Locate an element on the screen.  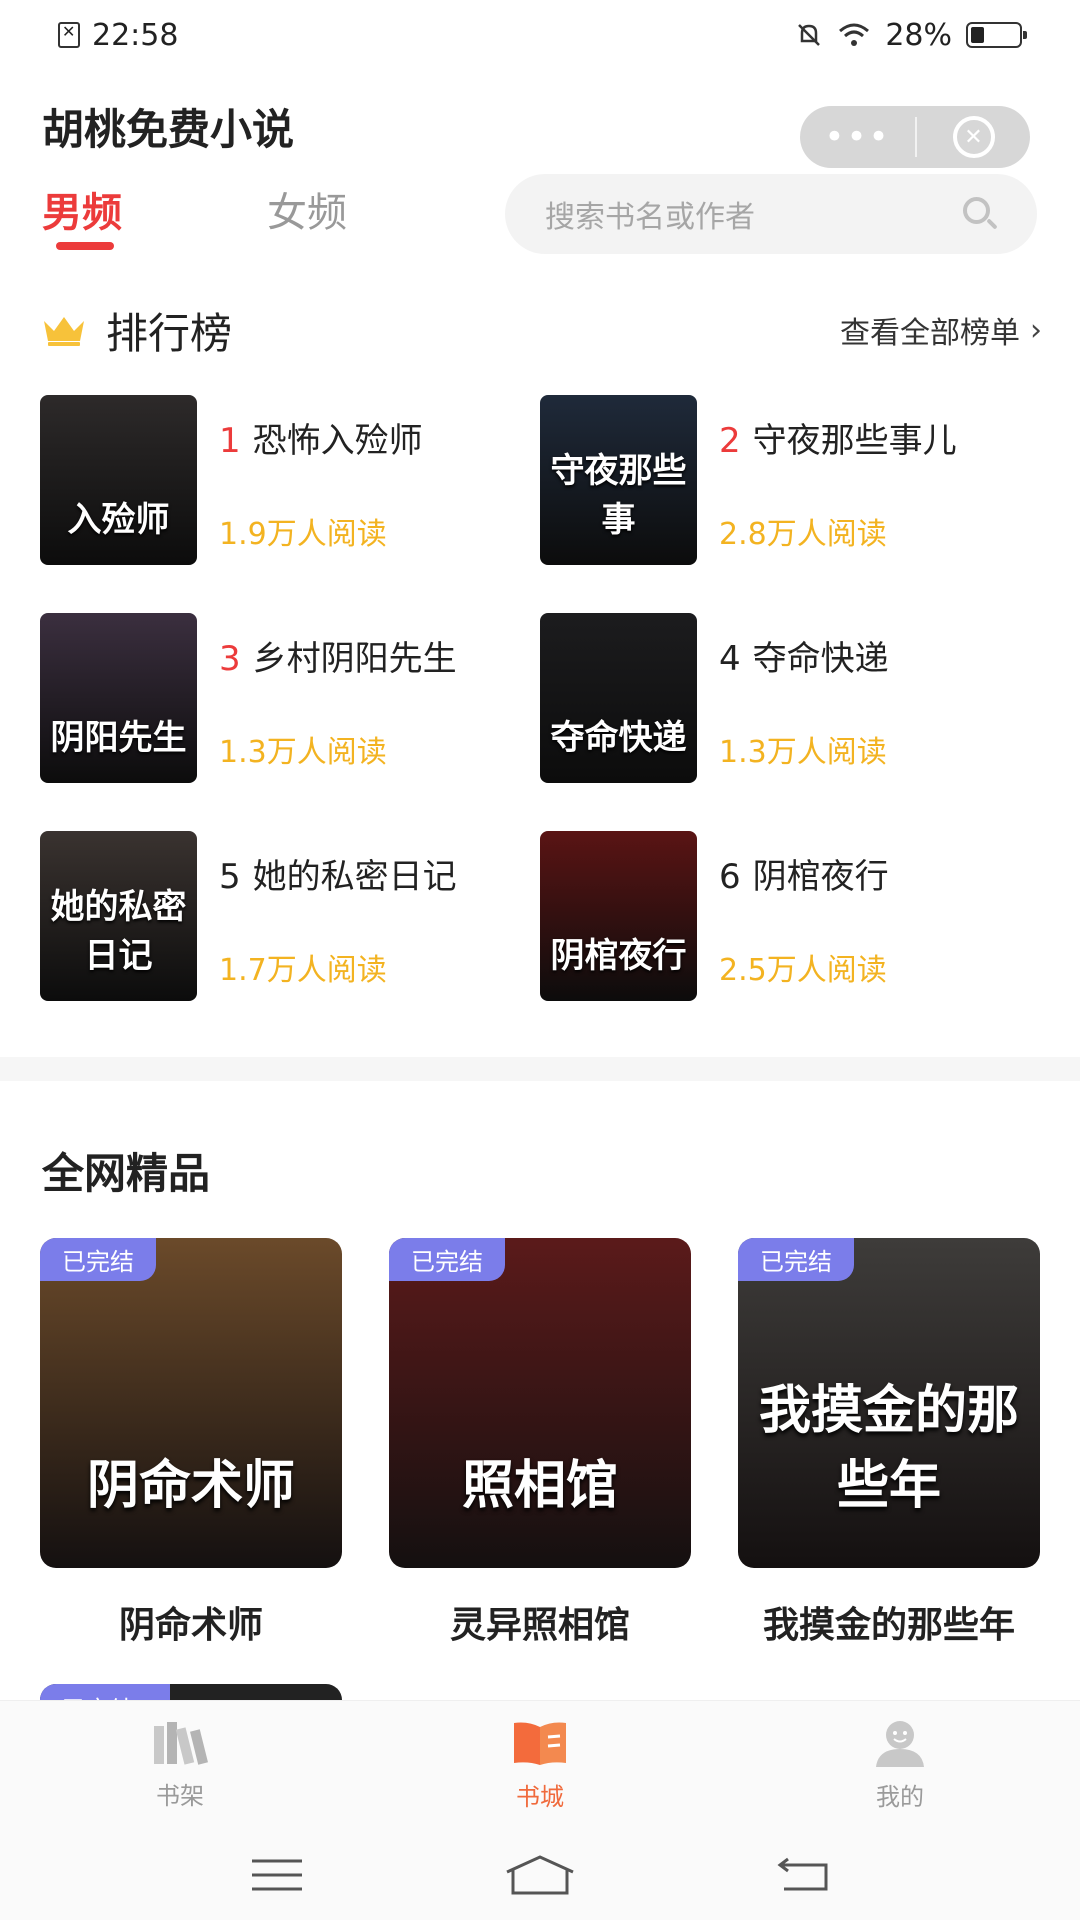
book-title: 我摸金的那些年 is located at coordinates (888, 1625).